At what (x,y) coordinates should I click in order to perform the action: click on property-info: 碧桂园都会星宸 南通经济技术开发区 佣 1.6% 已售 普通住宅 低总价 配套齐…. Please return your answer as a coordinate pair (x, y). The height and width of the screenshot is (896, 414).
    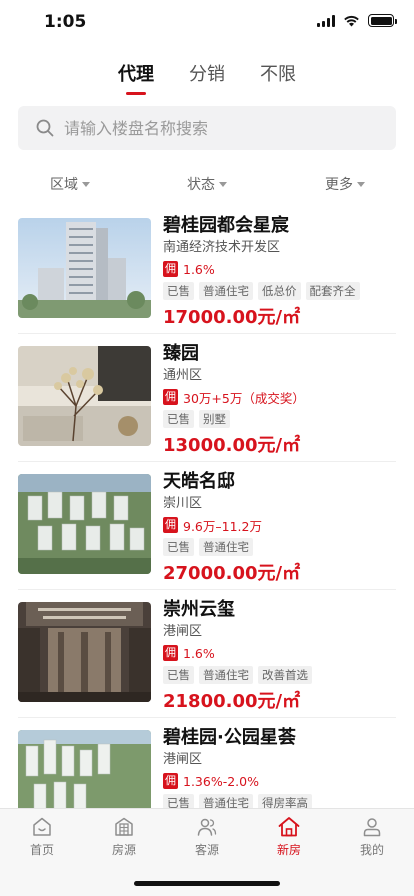
    Looking at the image, I should click on (279, 272).